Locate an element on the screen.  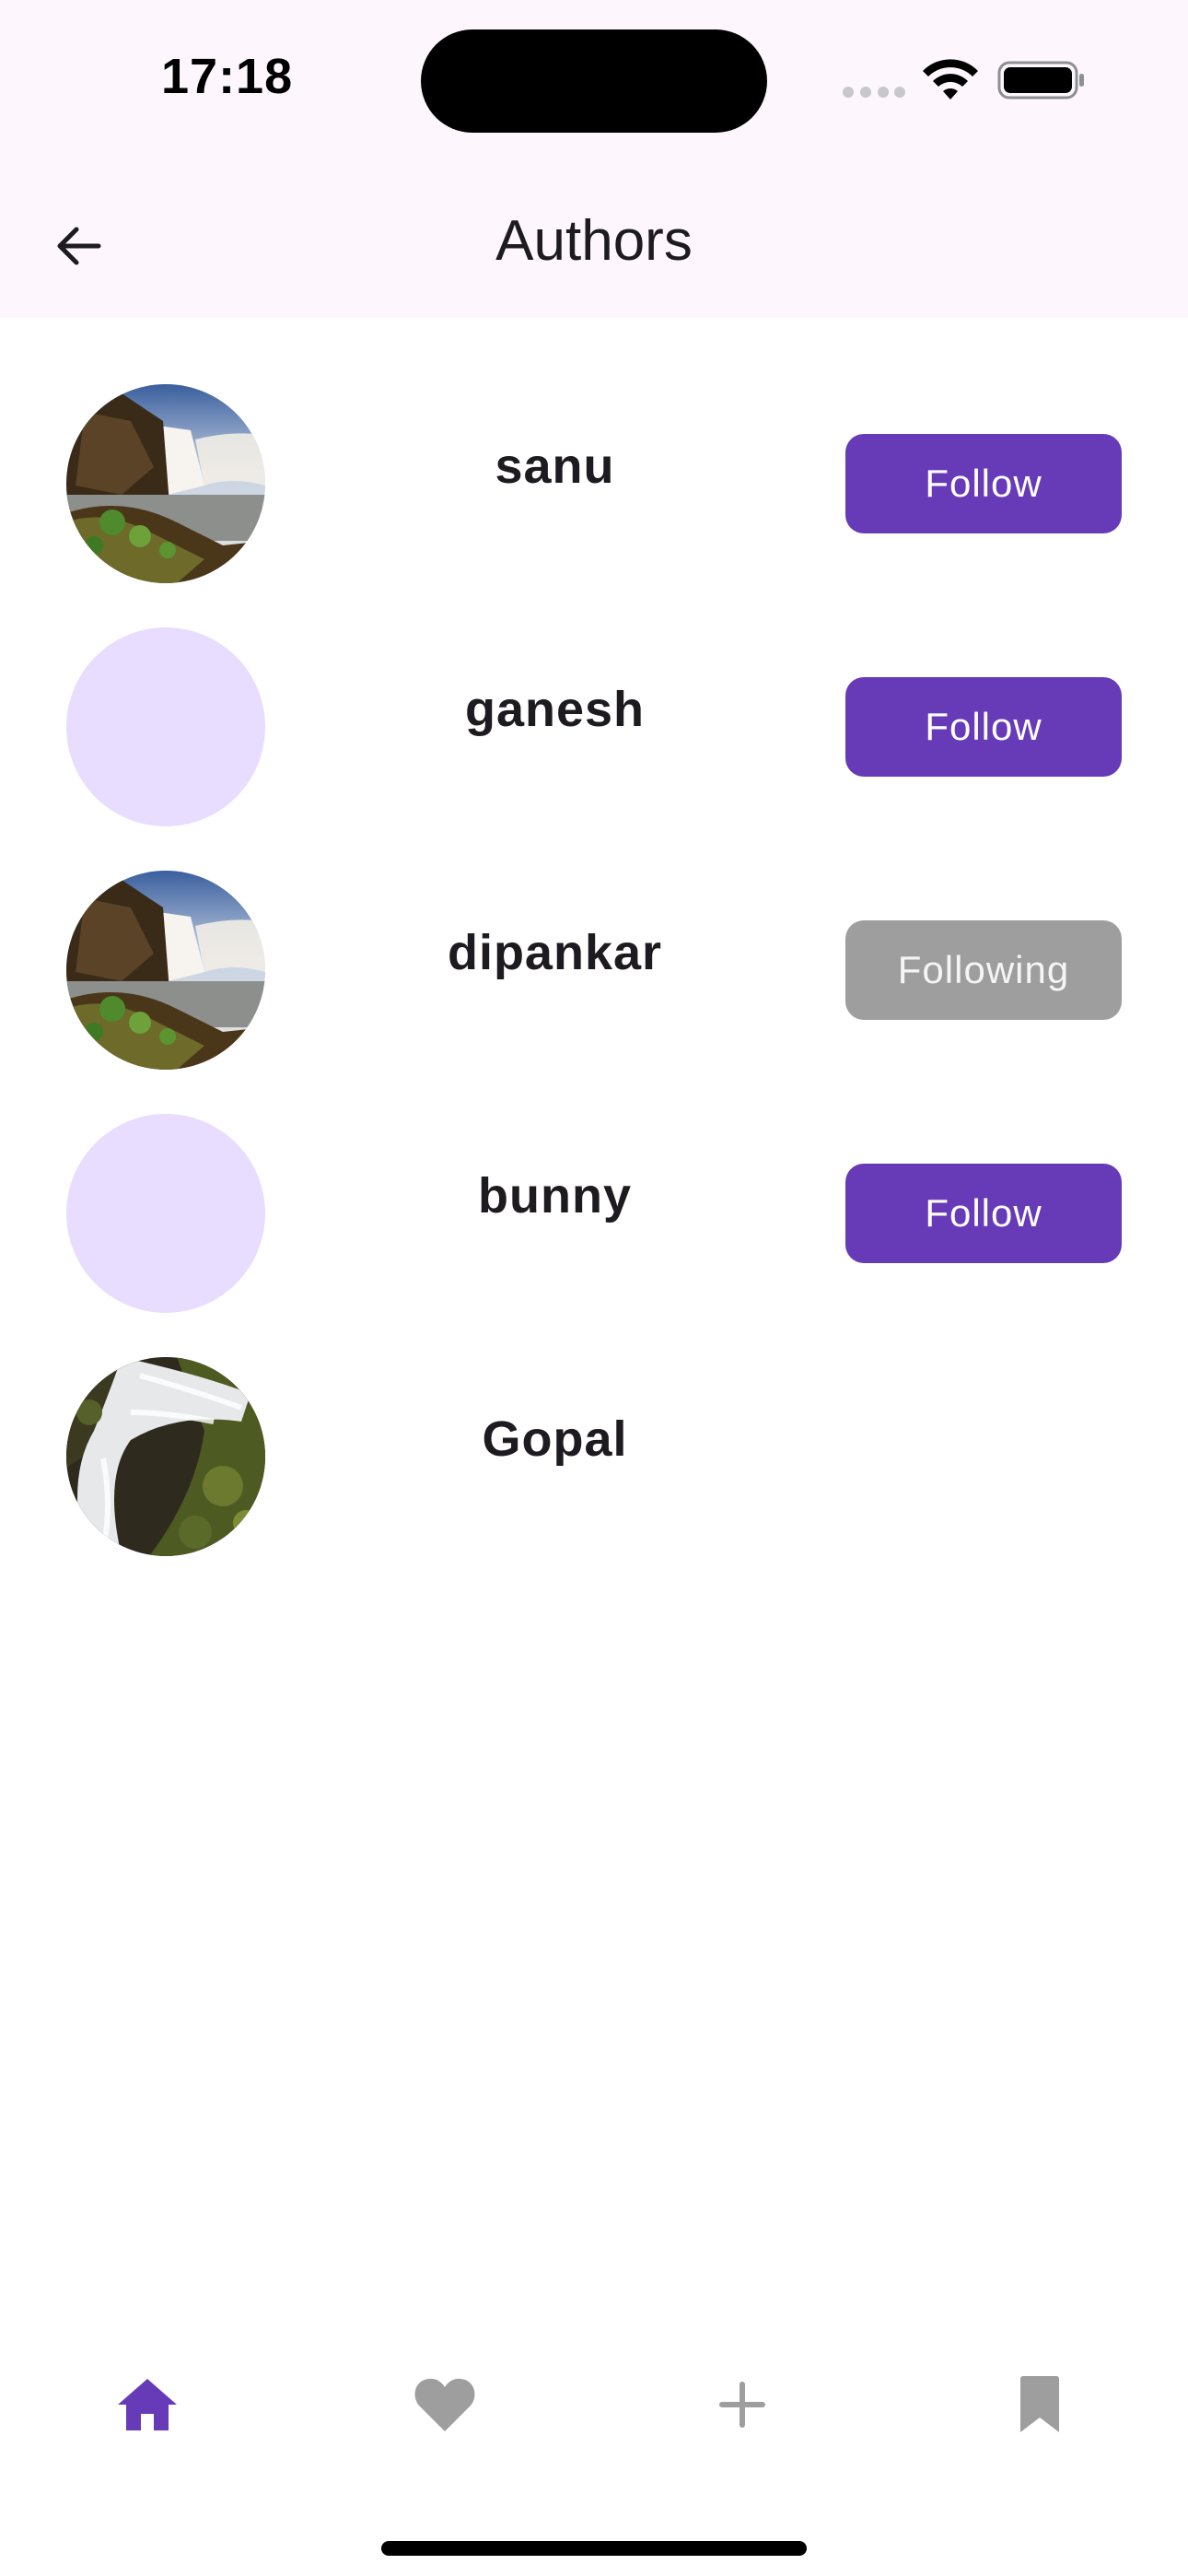
status-time: 17:18 is located at coordinates (227, 76).